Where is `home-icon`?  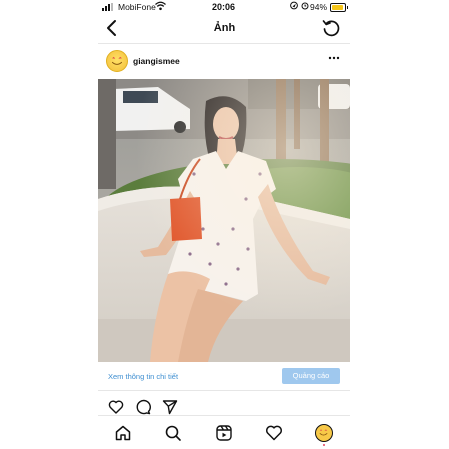
home-icon is located at coordinates (123, 433).